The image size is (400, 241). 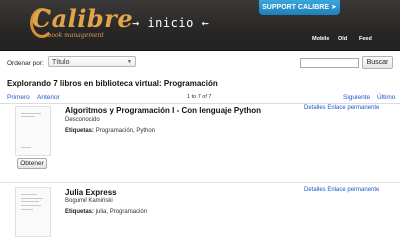 I want to click on search-input, so click(x=329, y=63).